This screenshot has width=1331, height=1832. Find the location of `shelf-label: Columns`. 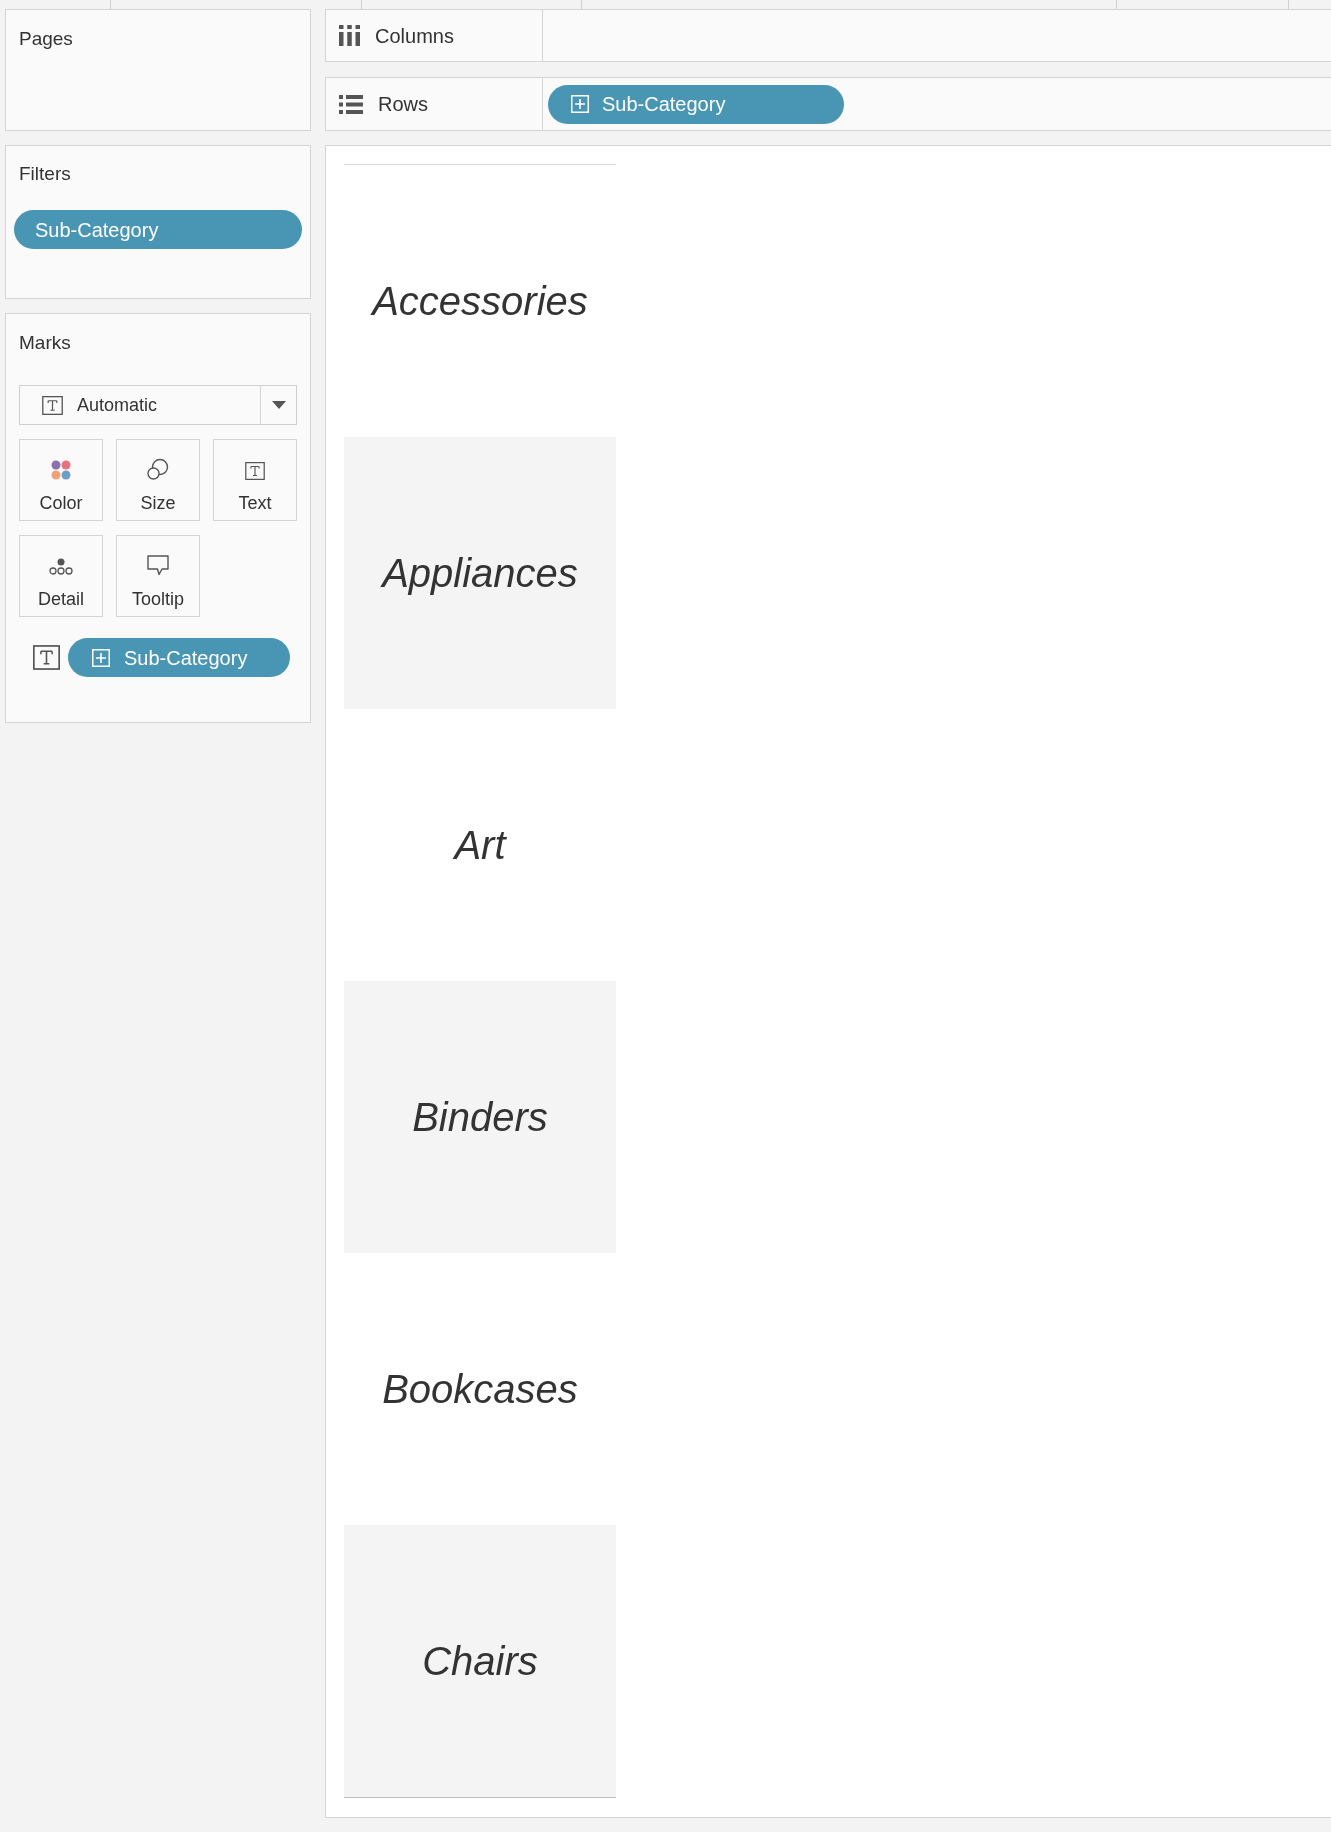

shelf-label: Columns is located at coordinates (414, 35).